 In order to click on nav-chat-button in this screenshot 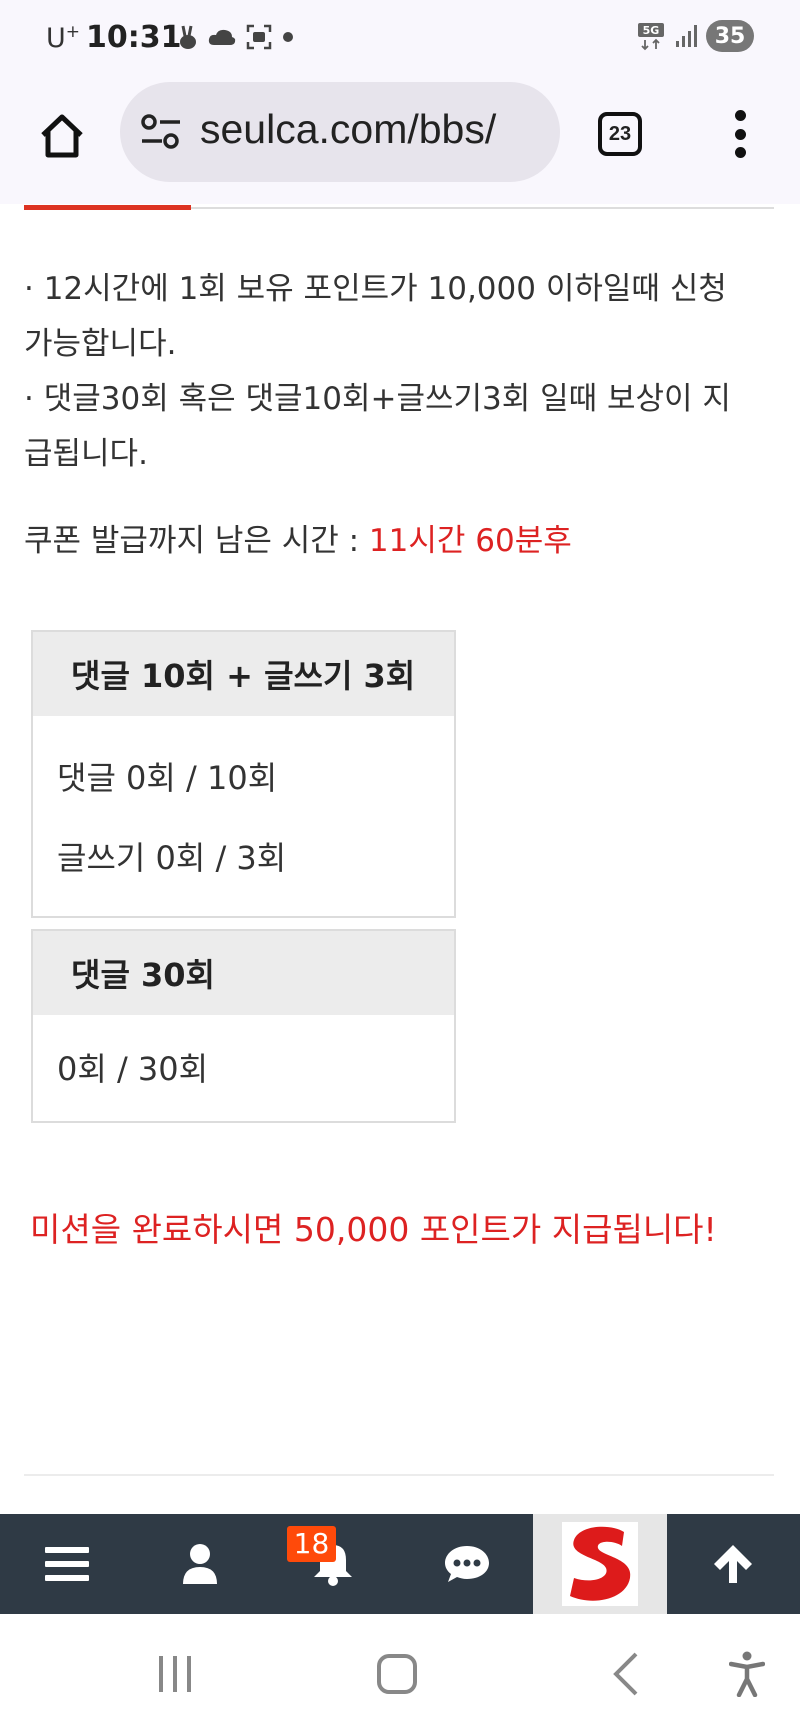, I will do `click(466, 1564)`.